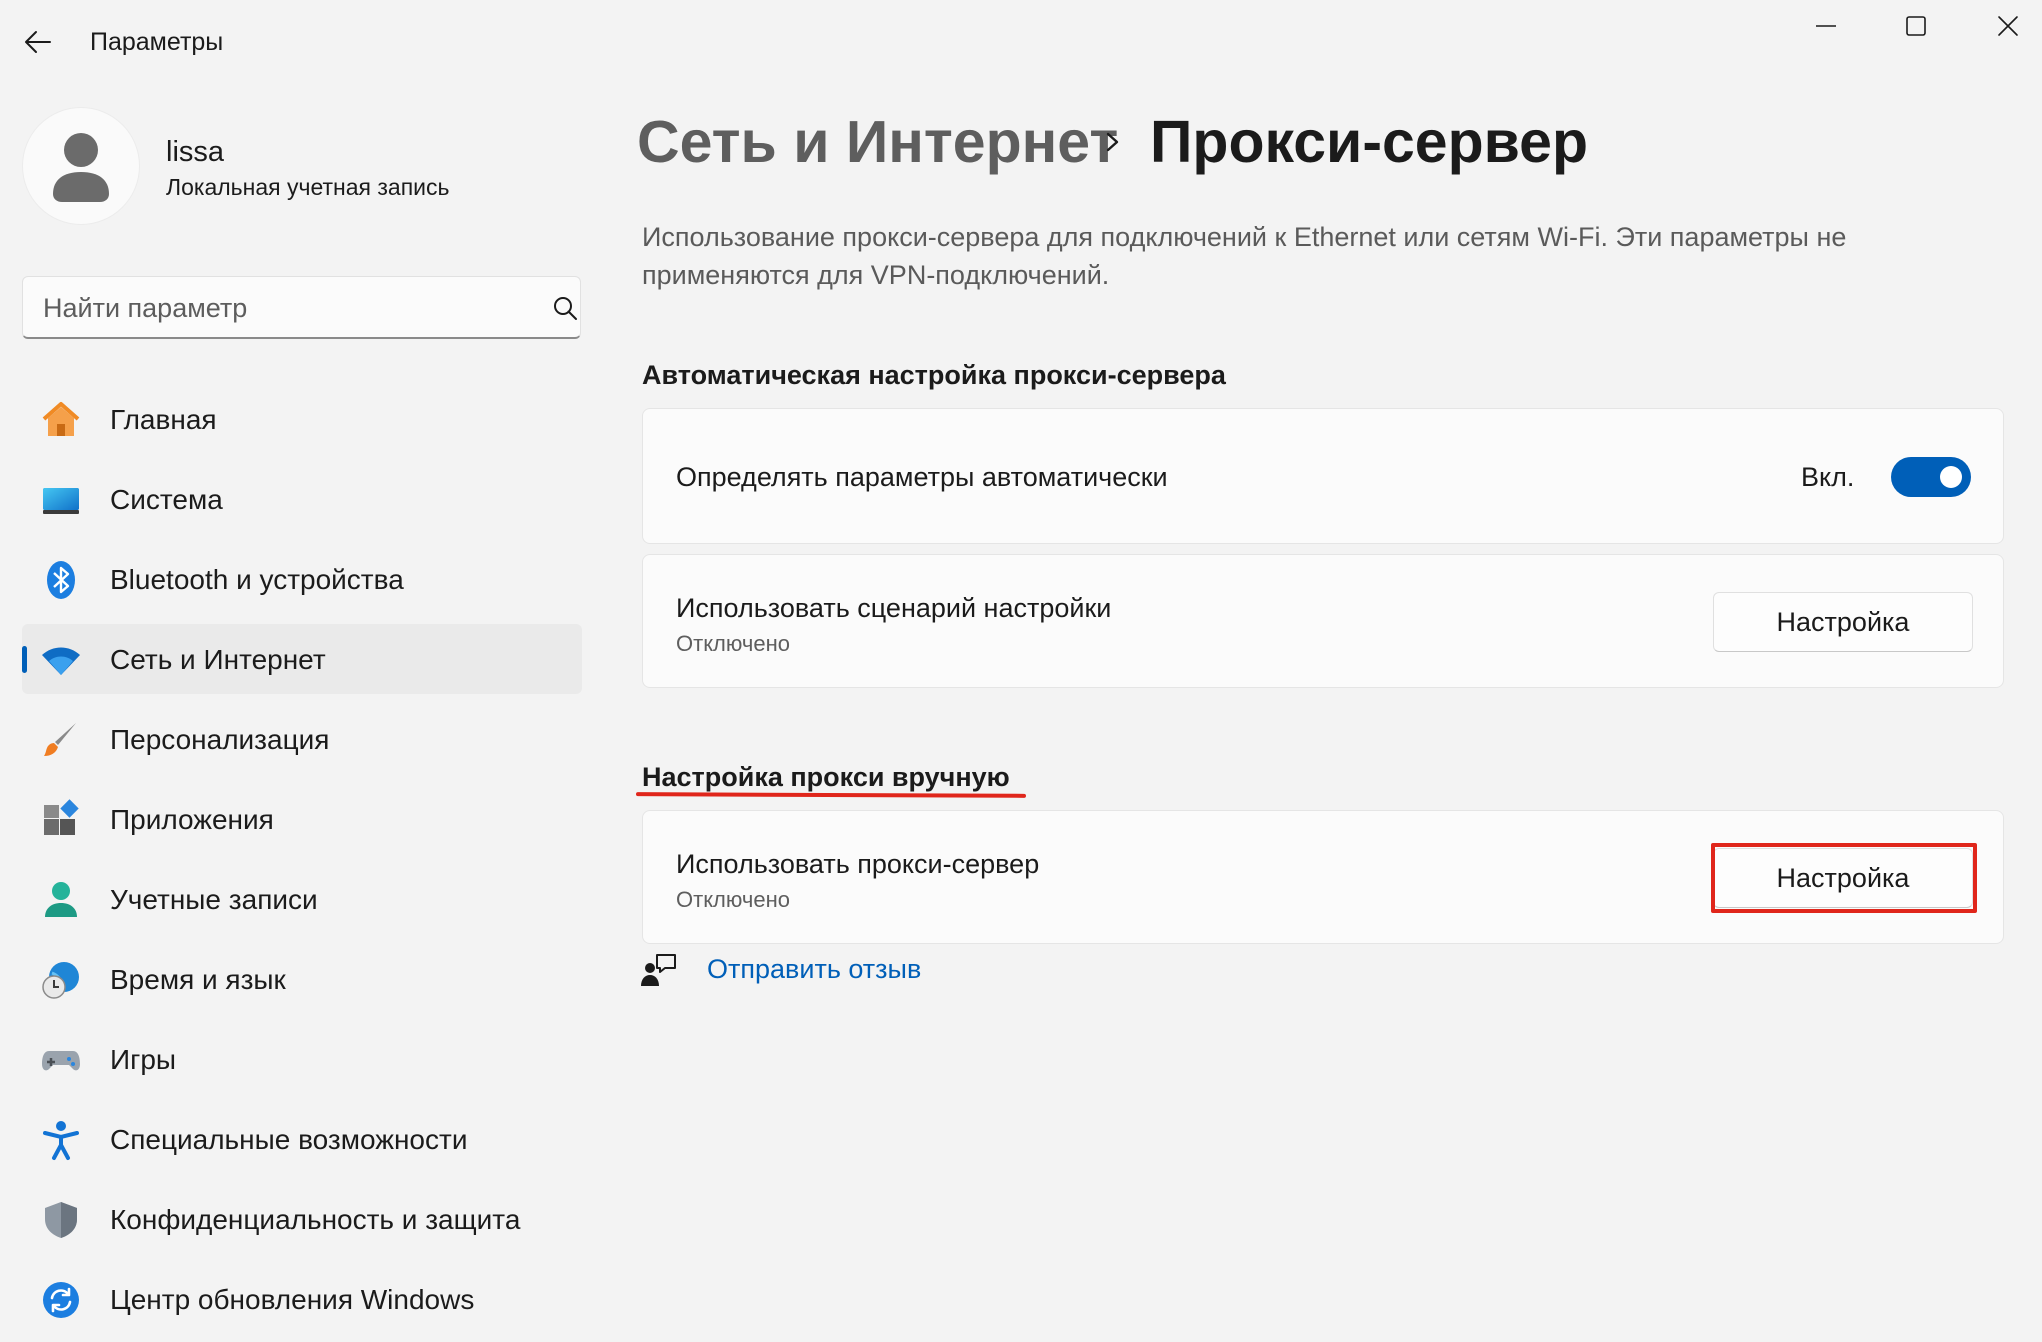  Describe the element at coordinates (61, 1220) in the screenshot. I see `shield-icon` at that location.